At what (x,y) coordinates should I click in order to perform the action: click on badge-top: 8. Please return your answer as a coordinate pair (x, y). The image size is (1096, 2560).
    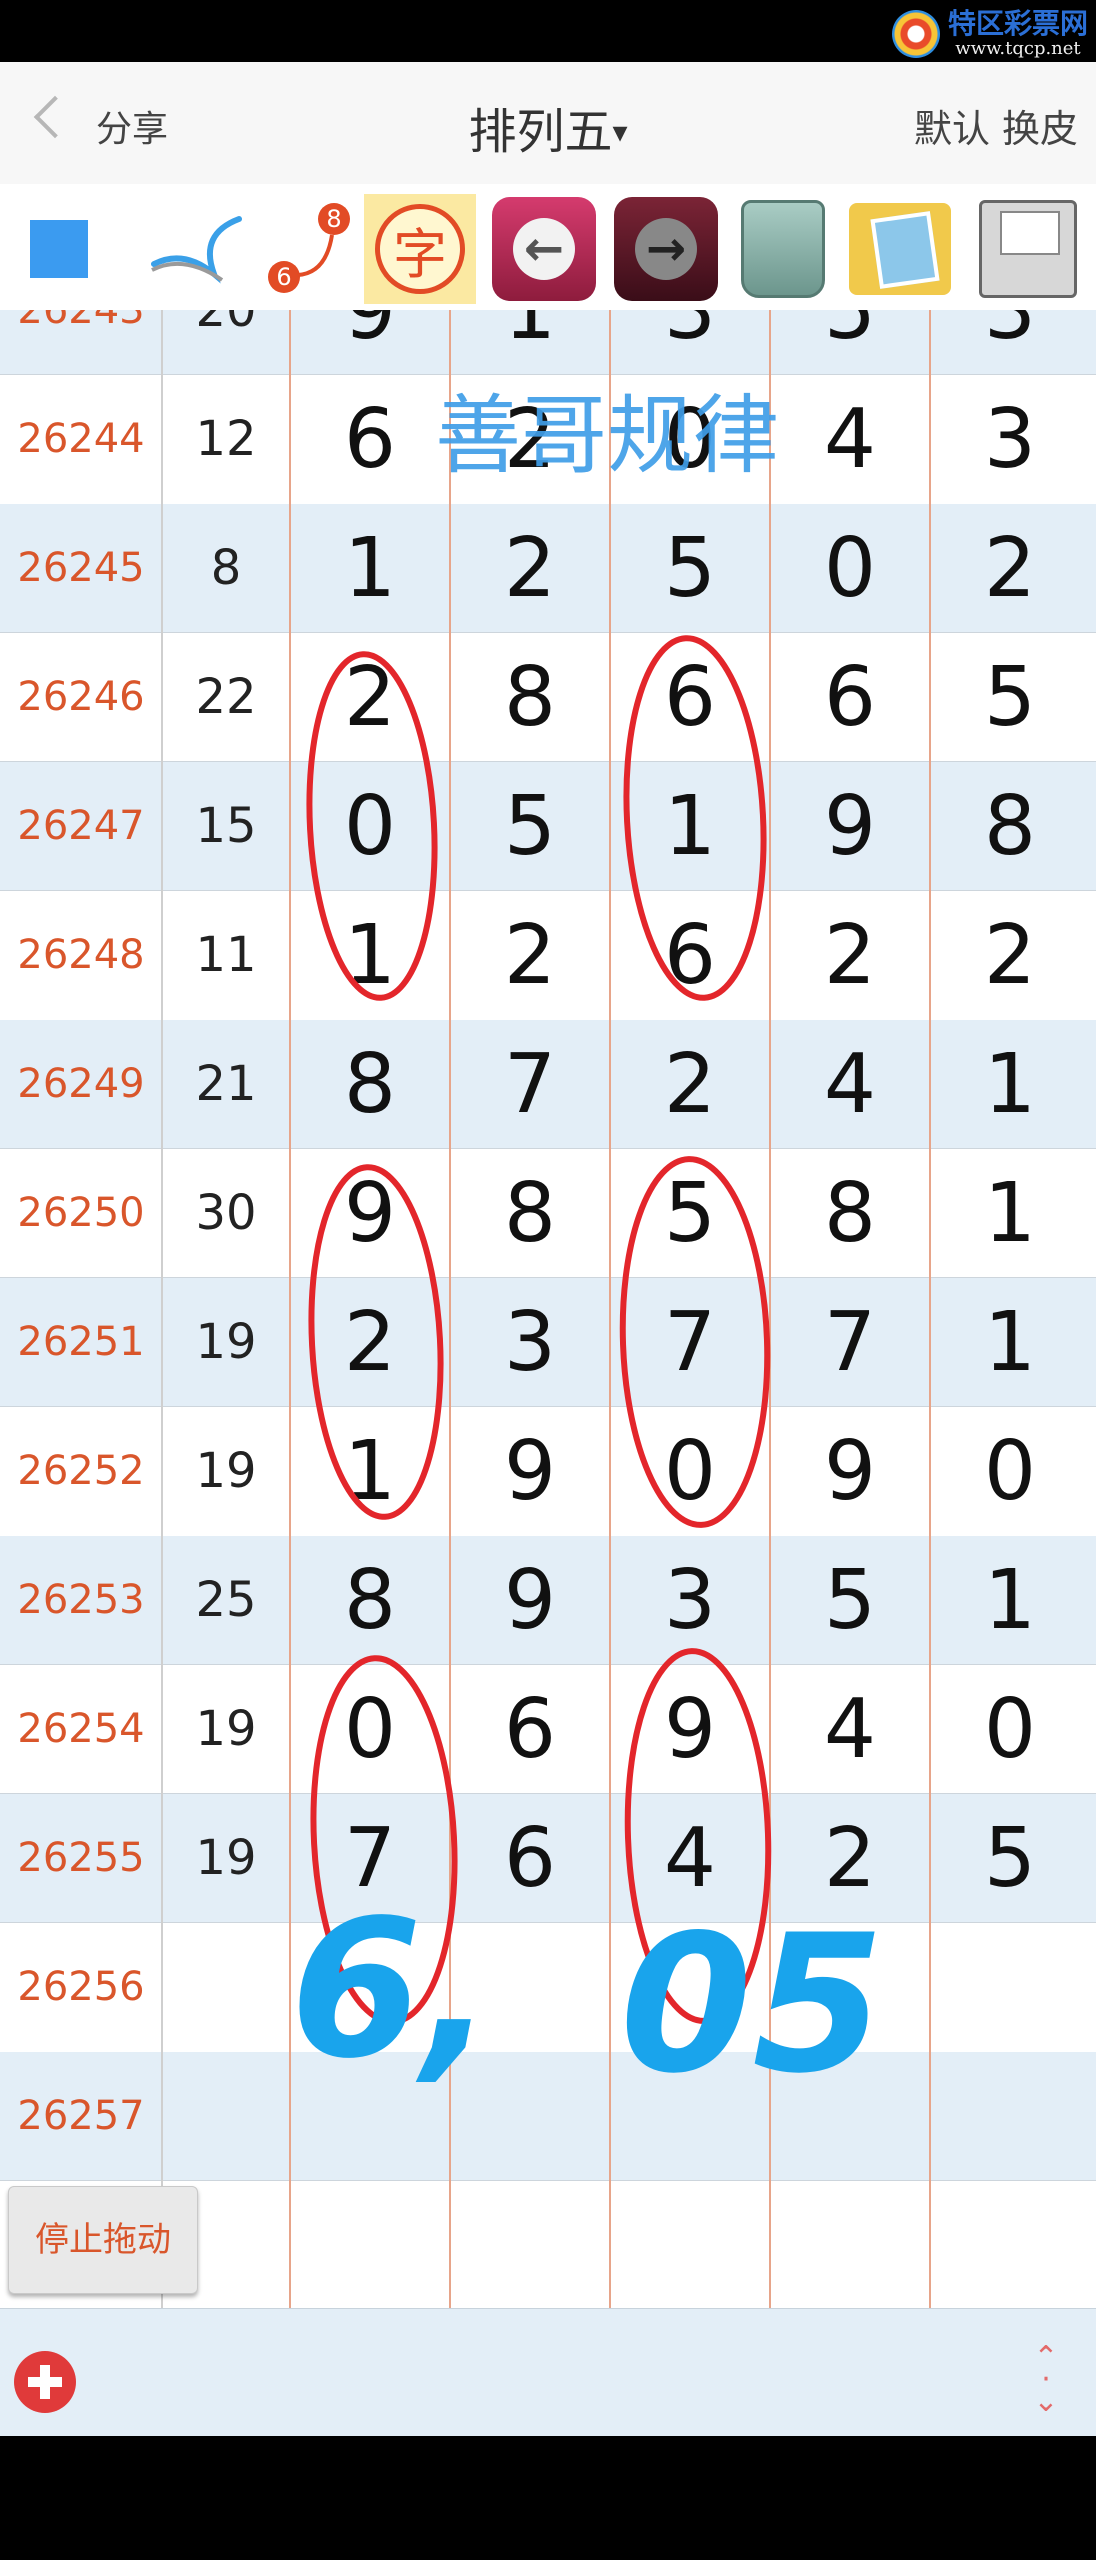
    Looking at the image, I should click on (333, 219).